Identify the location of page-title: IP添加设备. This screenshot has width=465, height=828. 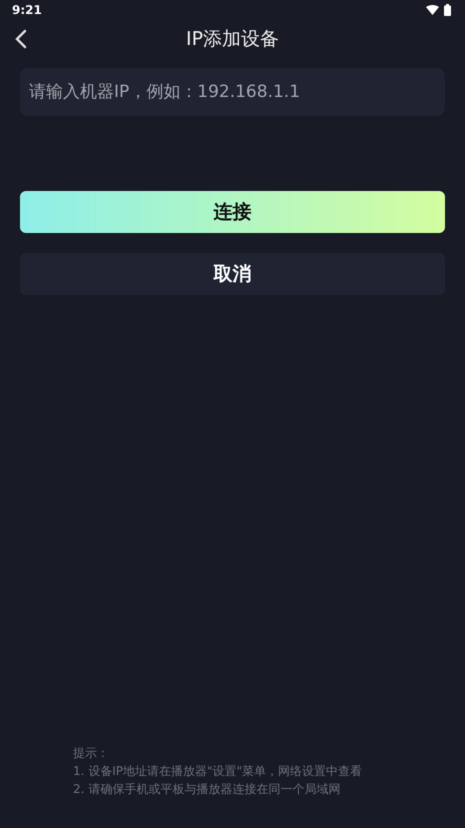
(233, 39).